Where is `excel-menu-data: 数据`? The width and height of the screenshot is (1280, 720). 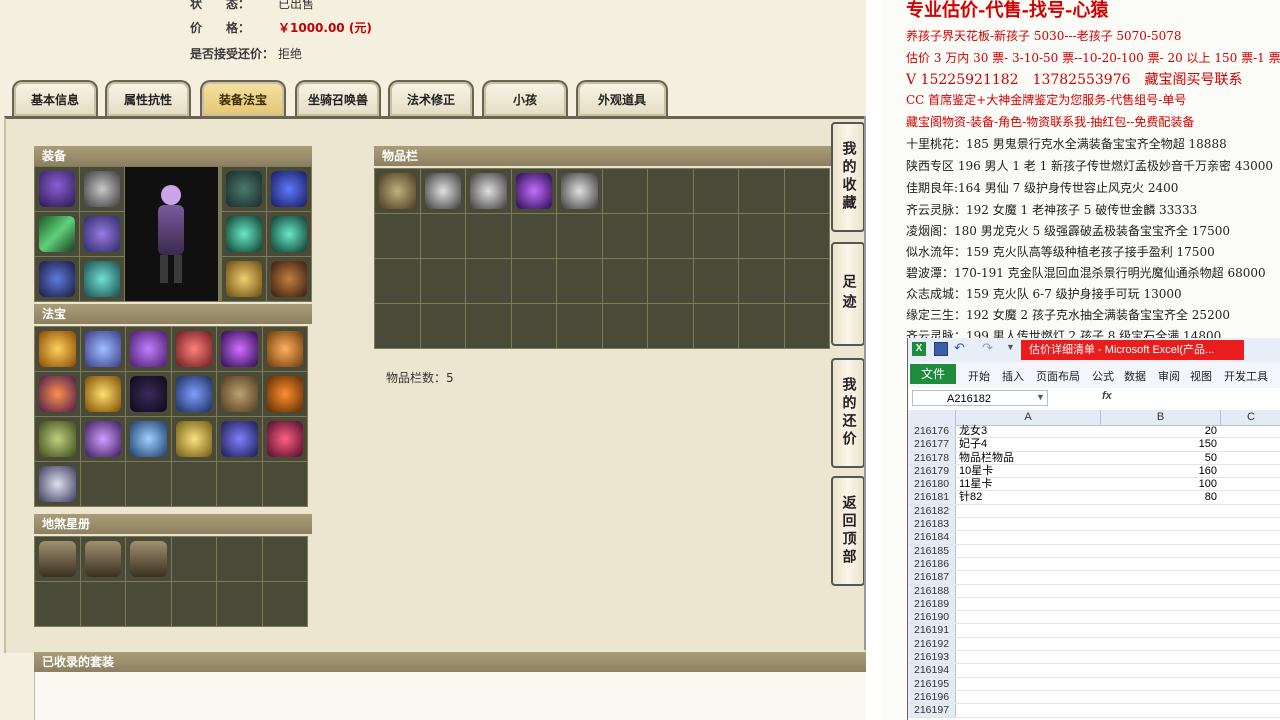 excel-menu-data: 数据 is located at coordinates (1135, 376).